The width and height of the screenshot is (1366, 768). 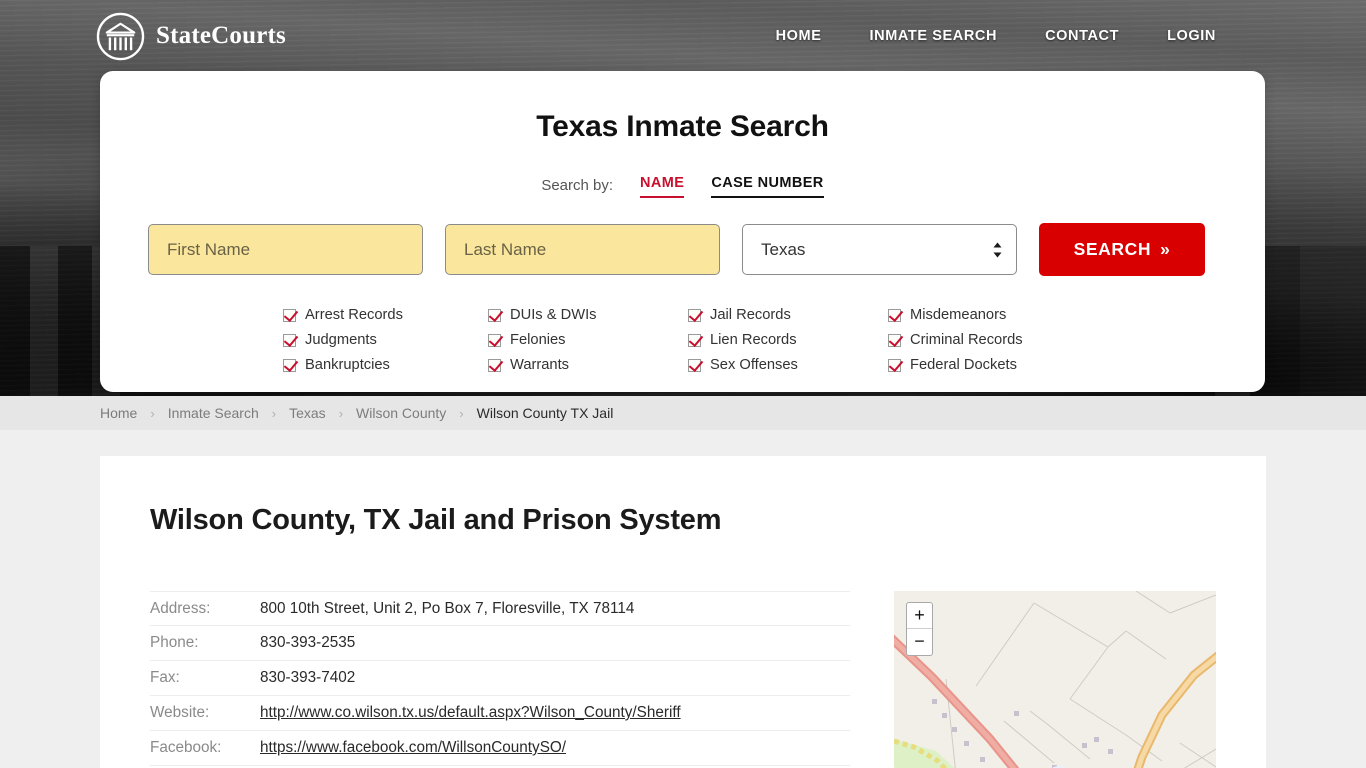 I want to click on brand-logo-link: StateCourts, so click(x=191, y=36).